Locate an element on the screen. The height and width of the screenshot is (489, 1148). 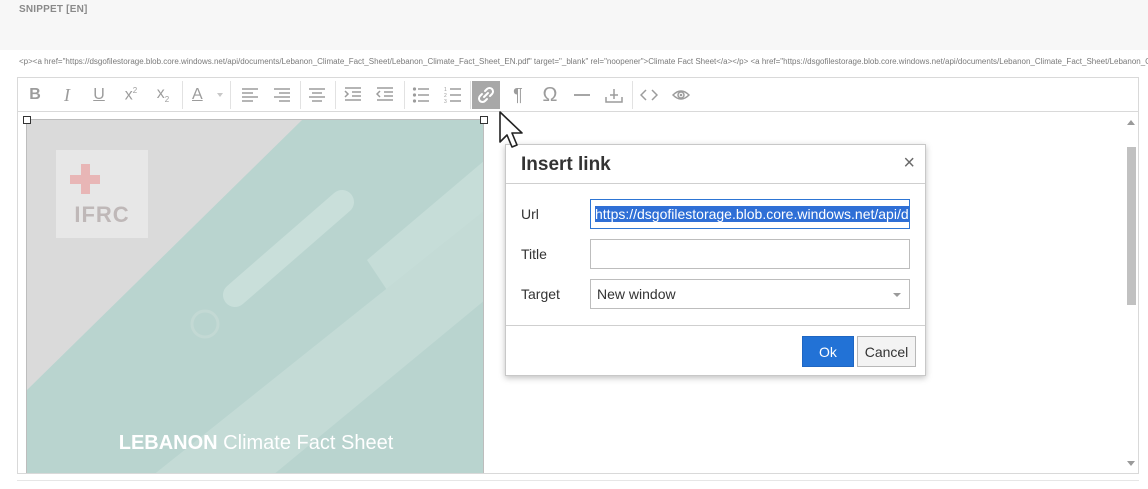
divider is located at coordinates (578, 480).